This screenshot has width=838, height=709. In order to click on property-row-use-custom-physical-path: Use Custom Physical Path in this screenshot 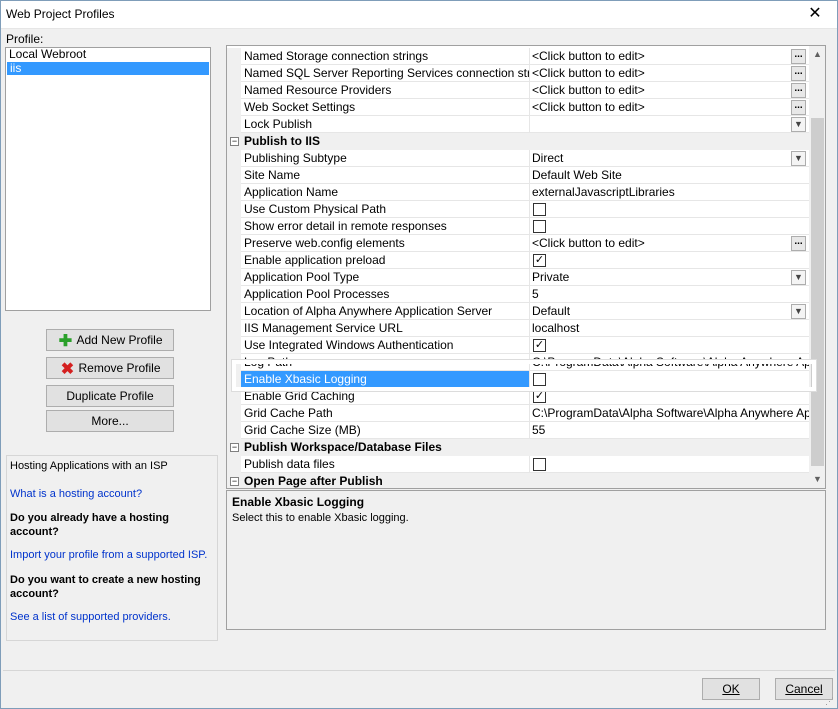, I will do `click(518, 209)`.